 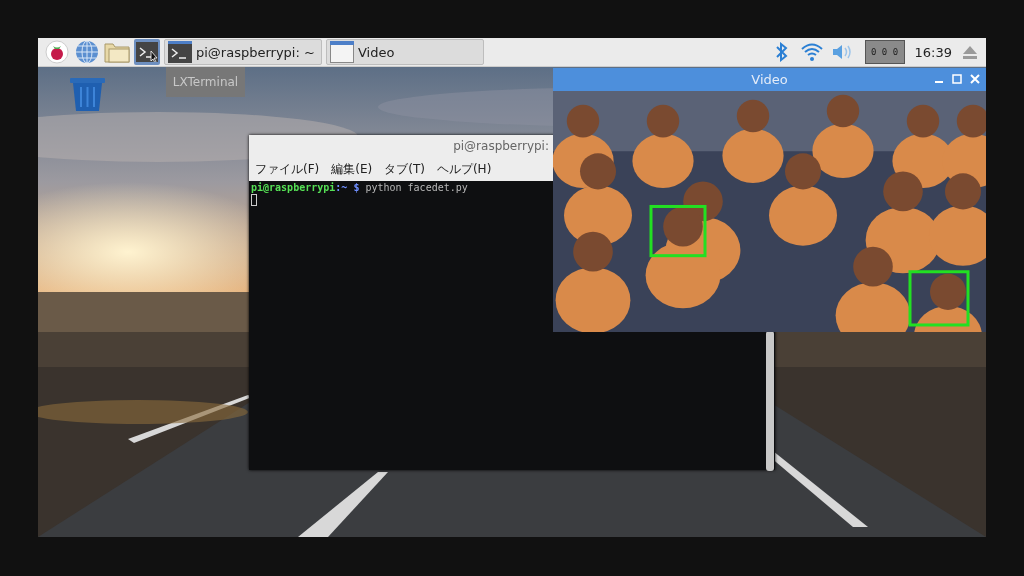 What do you see at coordinates (342, 52) in the screenshot?
I see `window-icon` at bounding box center [342, 52].